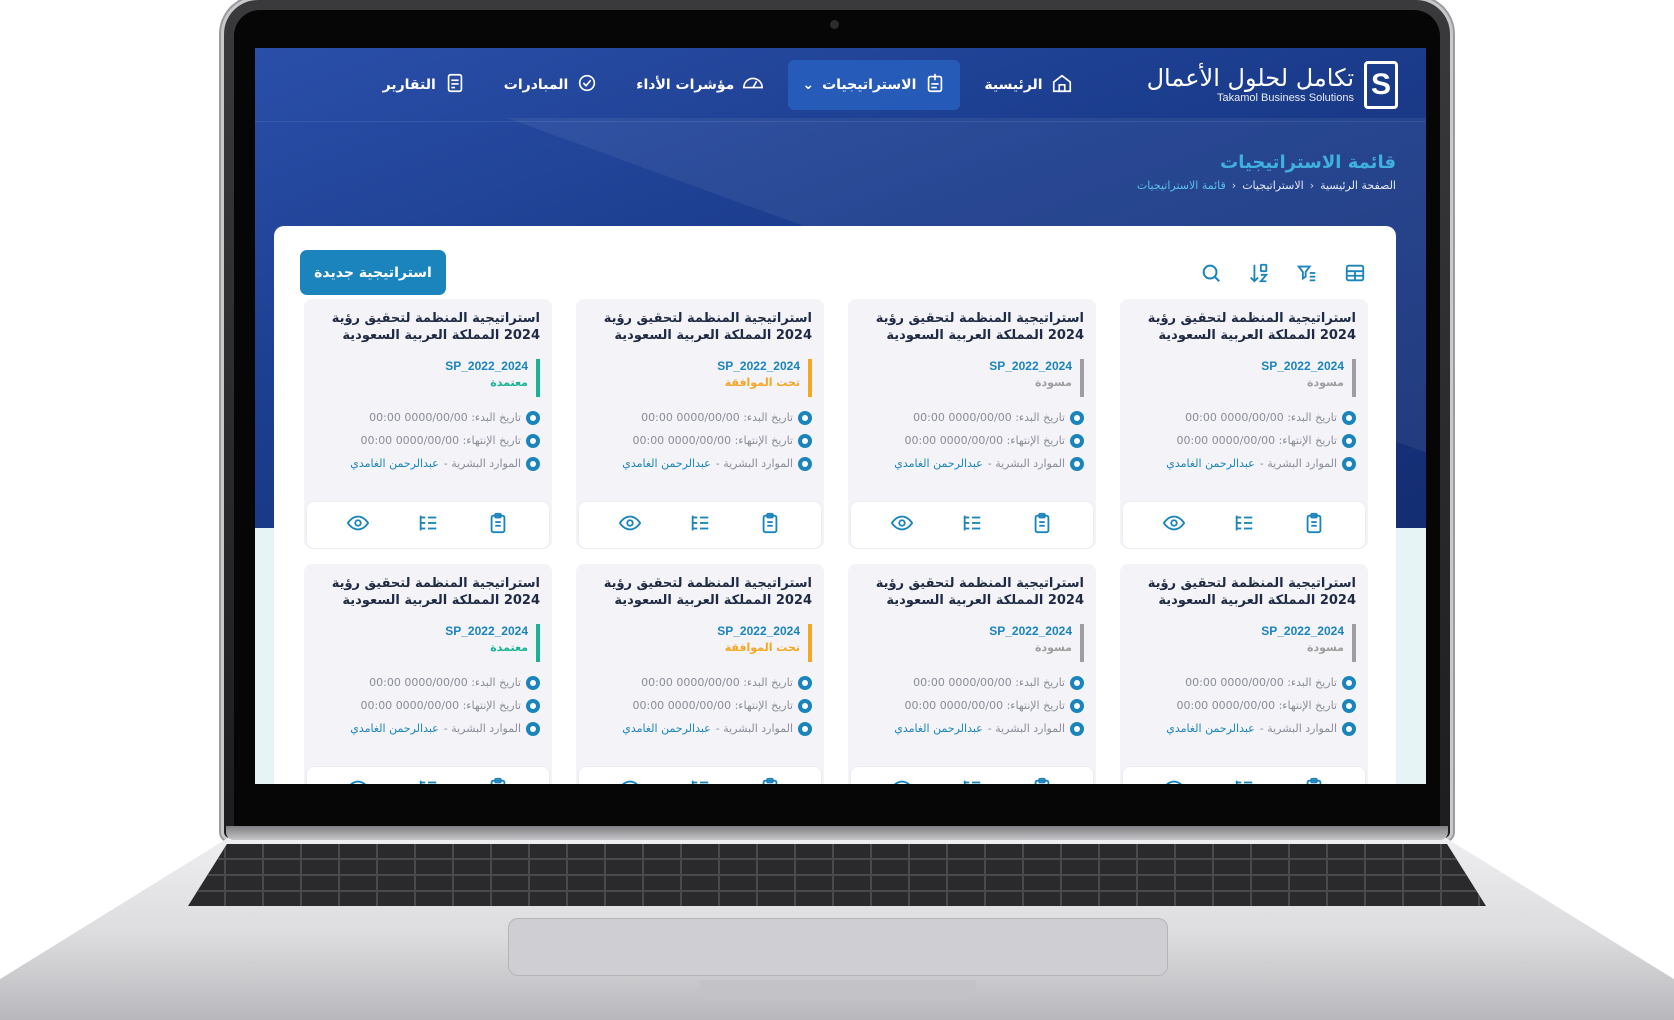 Image resolution: width=1674 pixels, height=1020 pixels. What do you see at coordinates (373, 272) in the screenshot?
I see `new-strategy-button: استراتيجية جديدة` at bounding box center [373, 272].